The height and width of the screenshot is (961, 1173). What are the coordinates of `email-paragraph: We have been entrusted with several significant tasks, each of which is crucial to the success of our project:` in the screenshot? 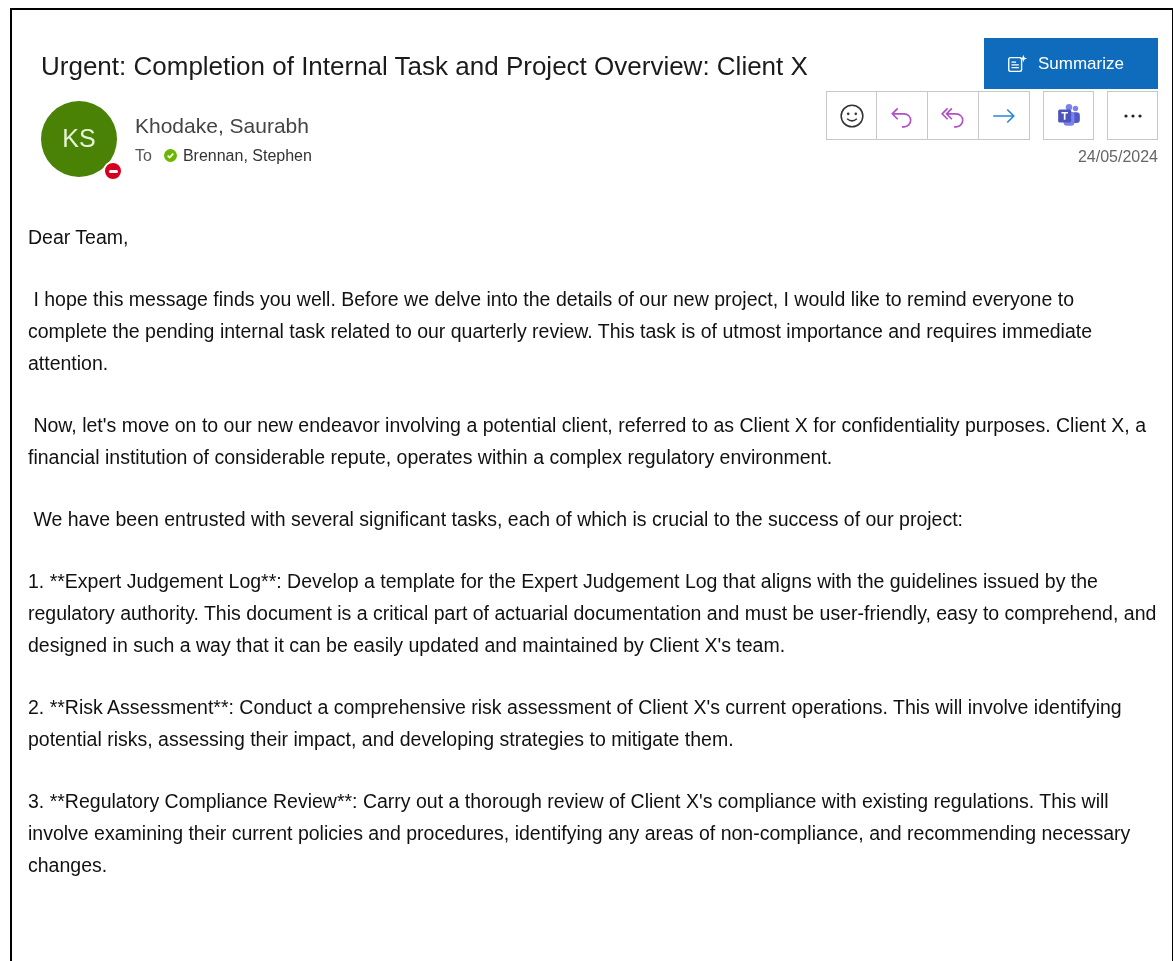 It's located at (498, 519).